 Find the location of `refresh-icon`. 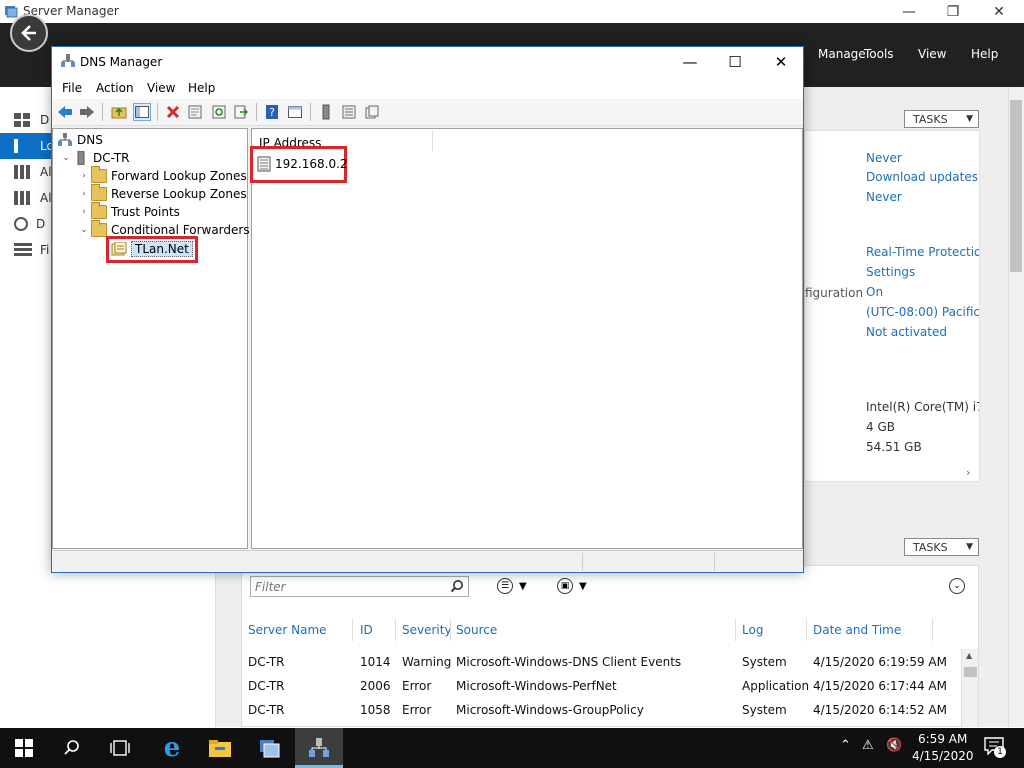

refresh-icon is located at coordinates (219, 112).